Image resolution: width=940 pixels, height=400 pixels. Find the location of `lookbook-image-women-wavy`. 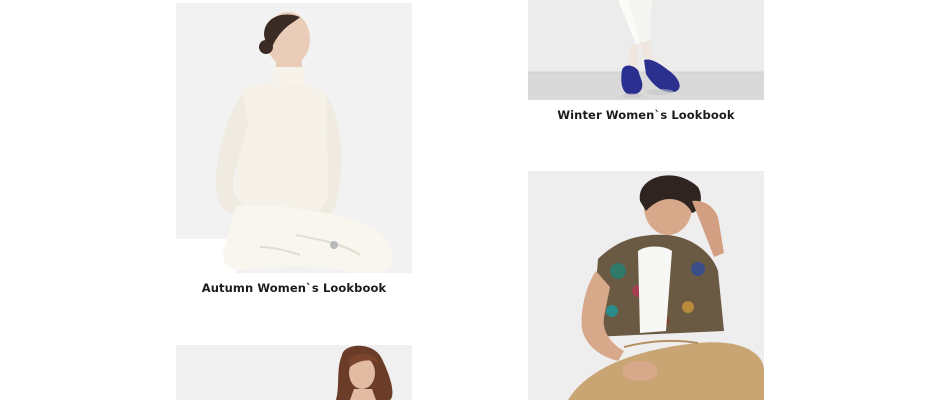

lookbook-image-women-wavy is located at coordinates (294, 372).